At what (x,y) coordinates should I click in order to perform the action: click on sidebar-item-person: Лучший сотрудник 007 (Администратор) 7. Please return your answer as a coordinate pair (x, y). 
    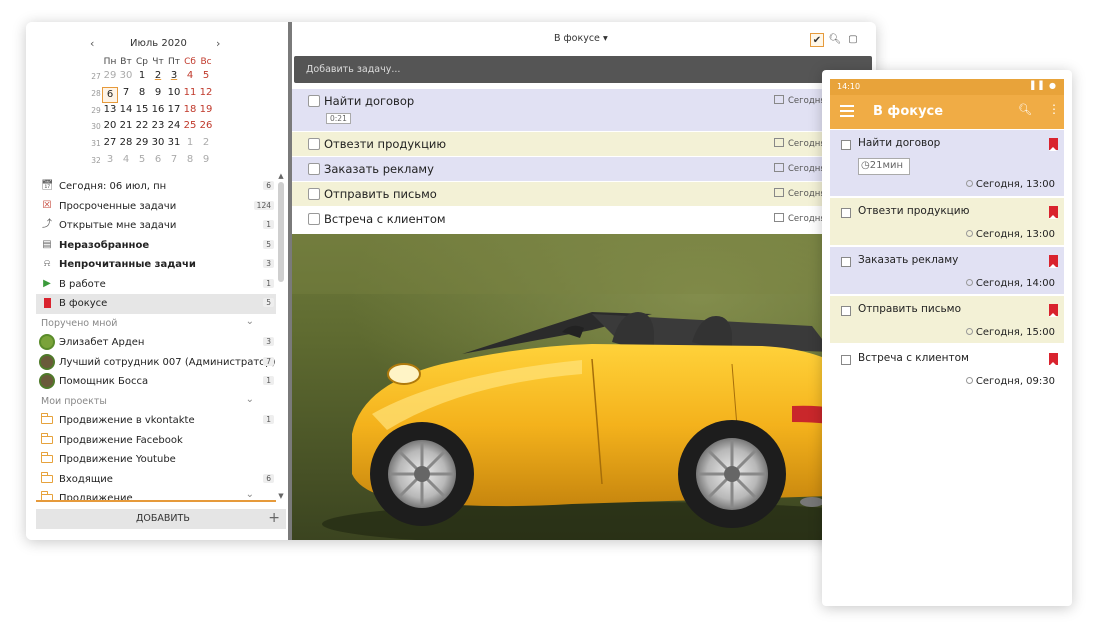
    Looking at the image, I should click on (156, 363).